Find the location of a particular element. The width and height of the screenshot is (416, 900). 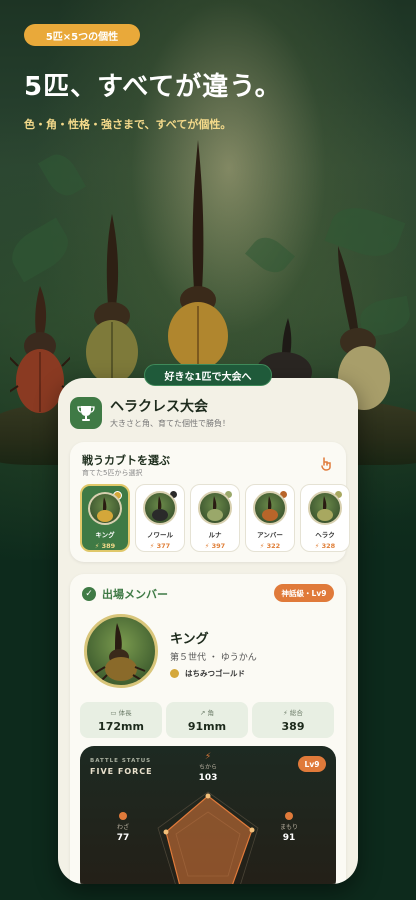

beetle-option-power: ⚡ 389 is located at coordinates (105, 546).